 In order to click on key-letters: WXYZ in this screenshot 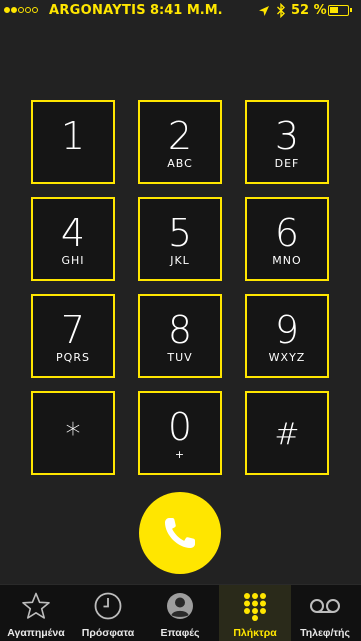, I will do `click(287, 357)`.